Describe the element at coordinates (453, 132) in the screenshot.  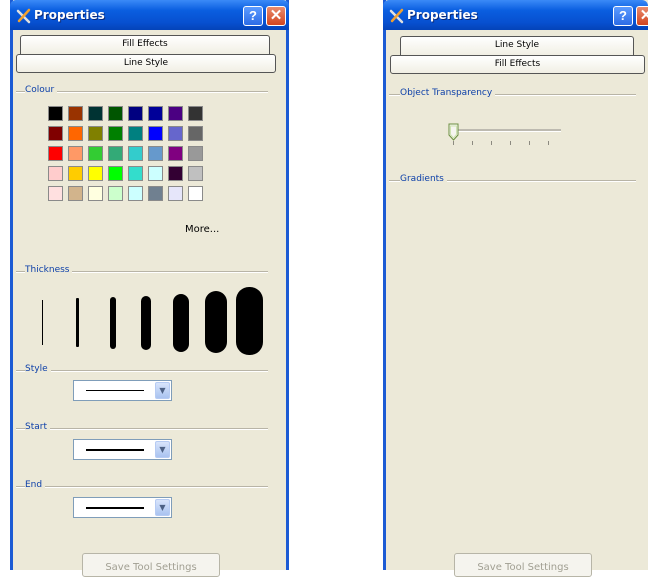
I see `transparency-slider-thumb` at that location.